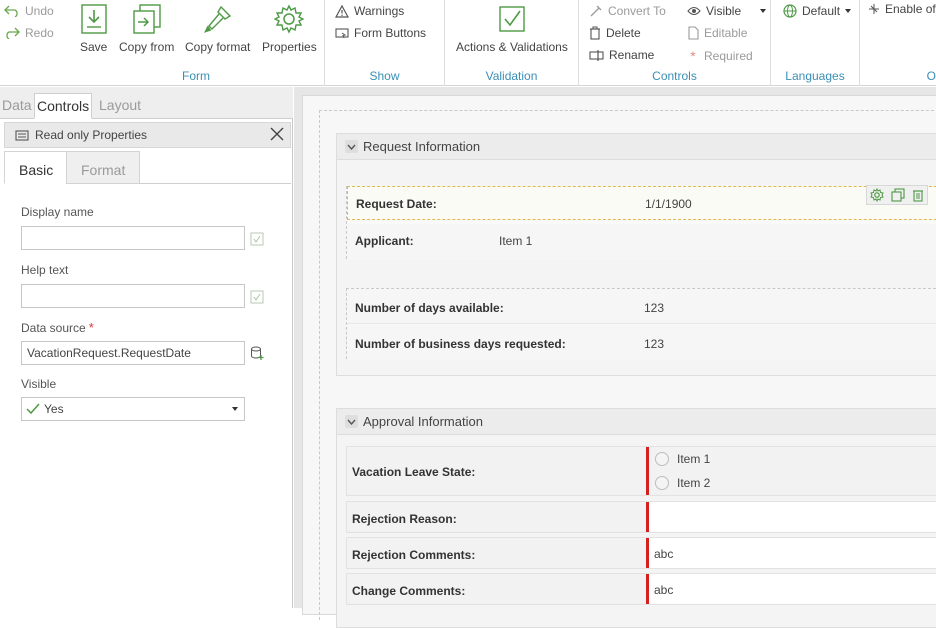 This screenshot has height=628, width=936. What do you see at coordinates (674, 76) in the screenshot?
I see `controls-group-label: Controls` at bounding box center [674, 76].